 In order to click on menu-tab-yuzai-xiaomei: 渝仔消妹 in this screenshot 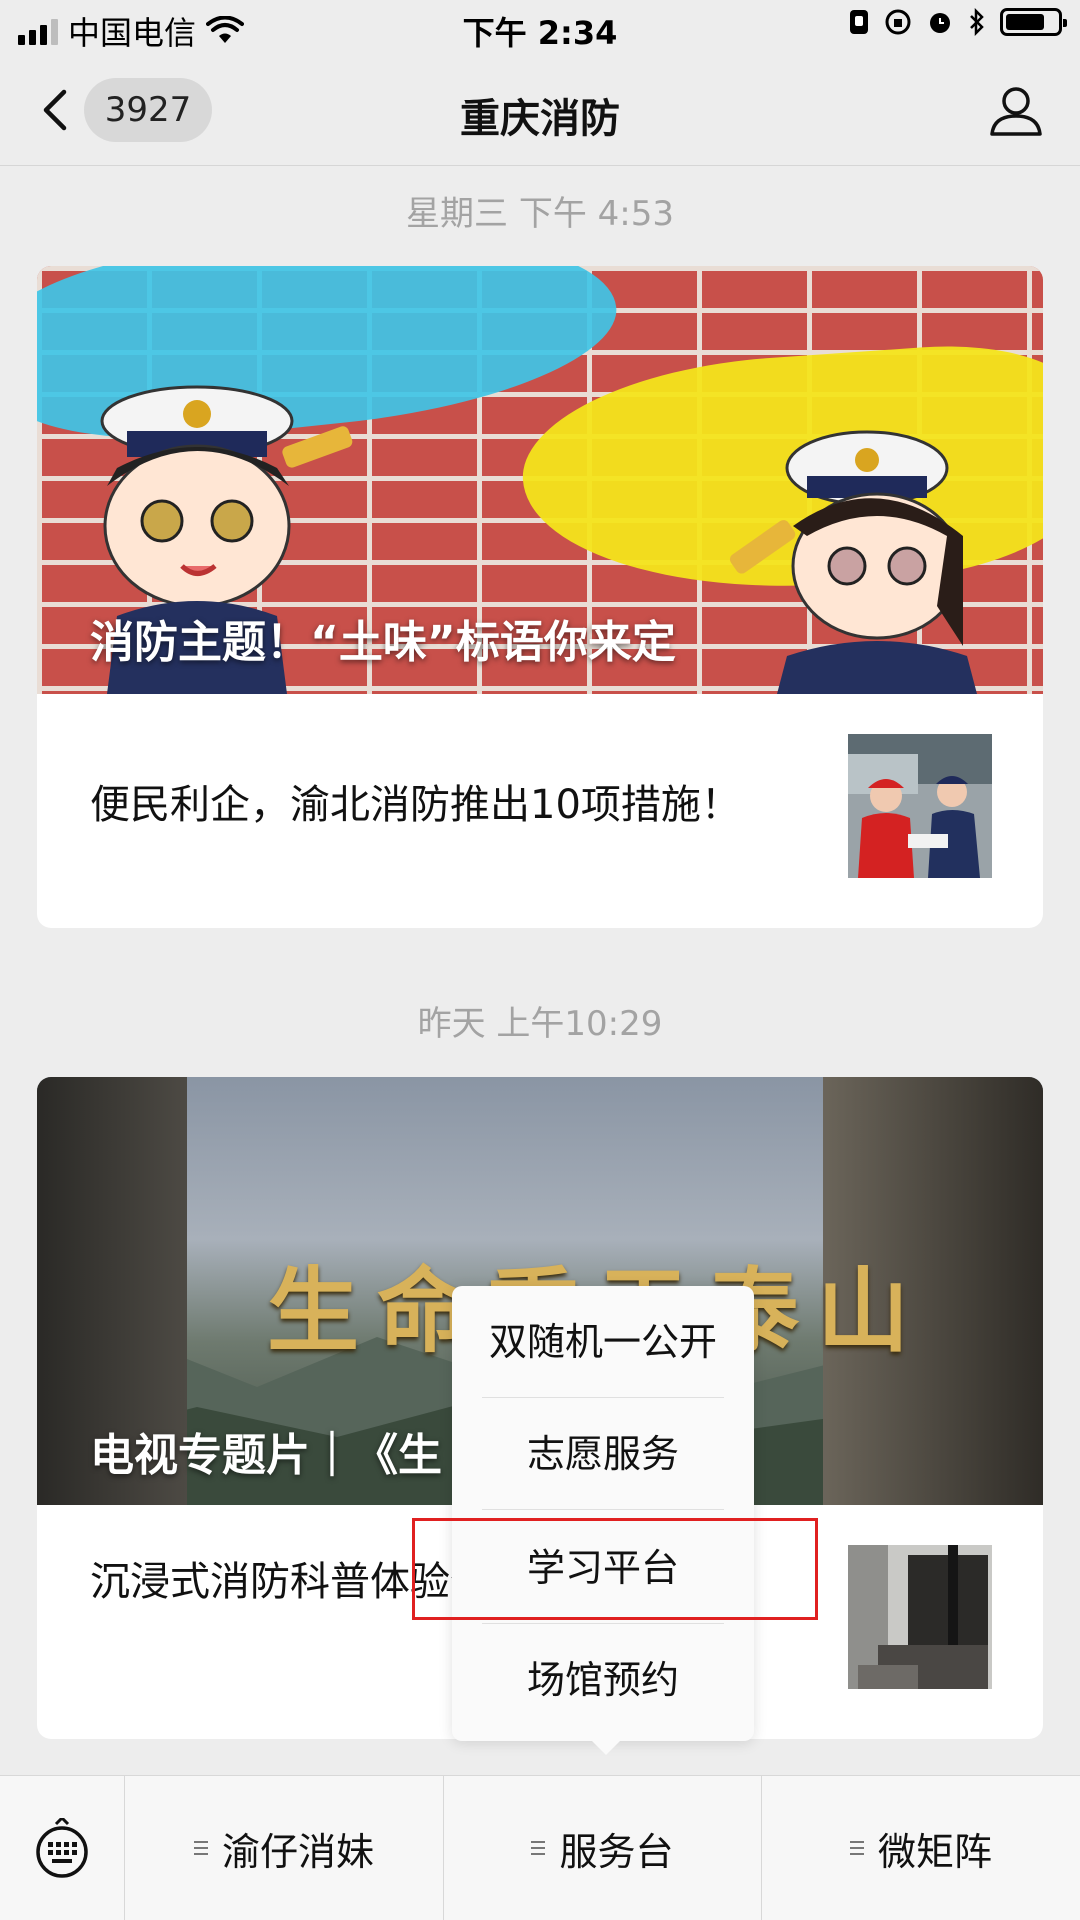, I will do `click(284, 1848)`.